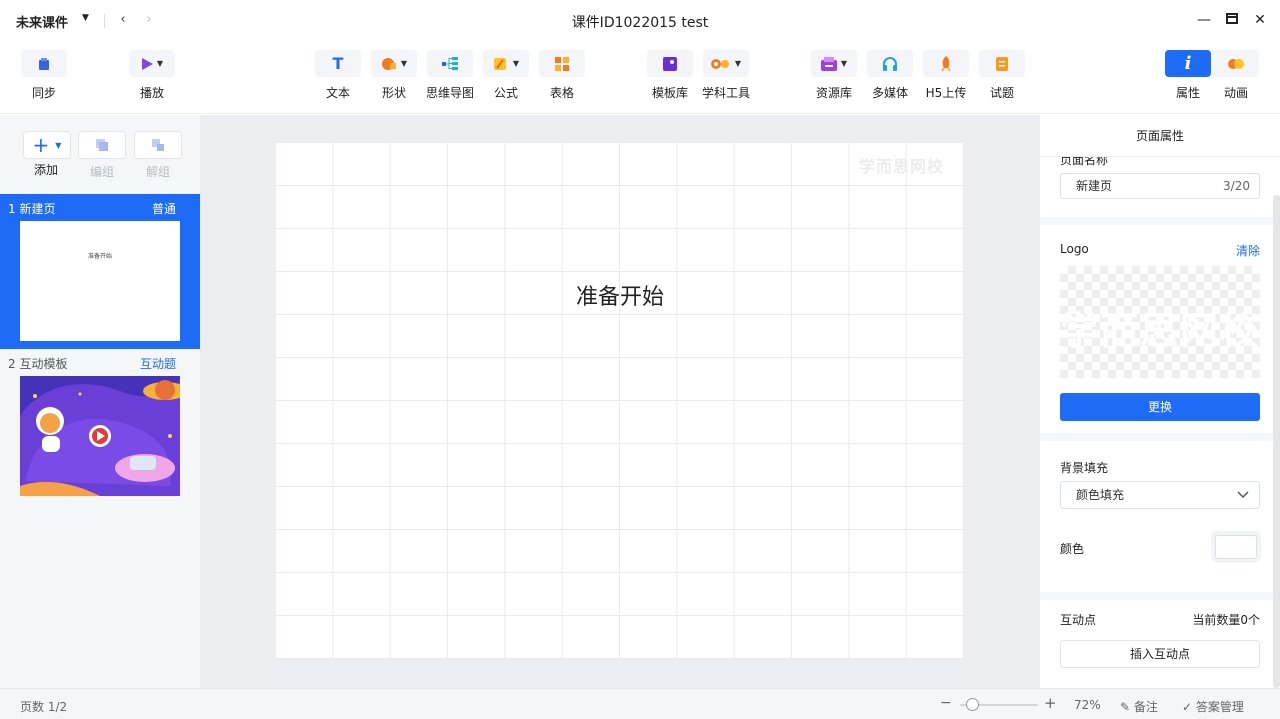 The height and width of the screenshot is (719, 1280). I want to click on text-label: 文本, so click(337, 93).